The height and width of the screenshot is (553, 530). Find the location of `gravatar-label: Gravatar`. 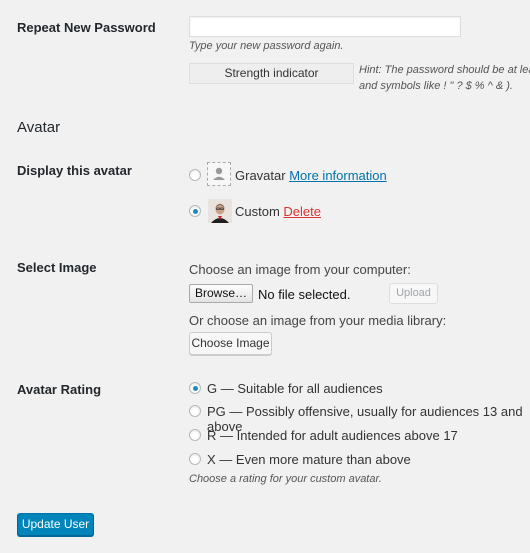

gravatar-label: Gravatar is located at coordinates (260, 175).